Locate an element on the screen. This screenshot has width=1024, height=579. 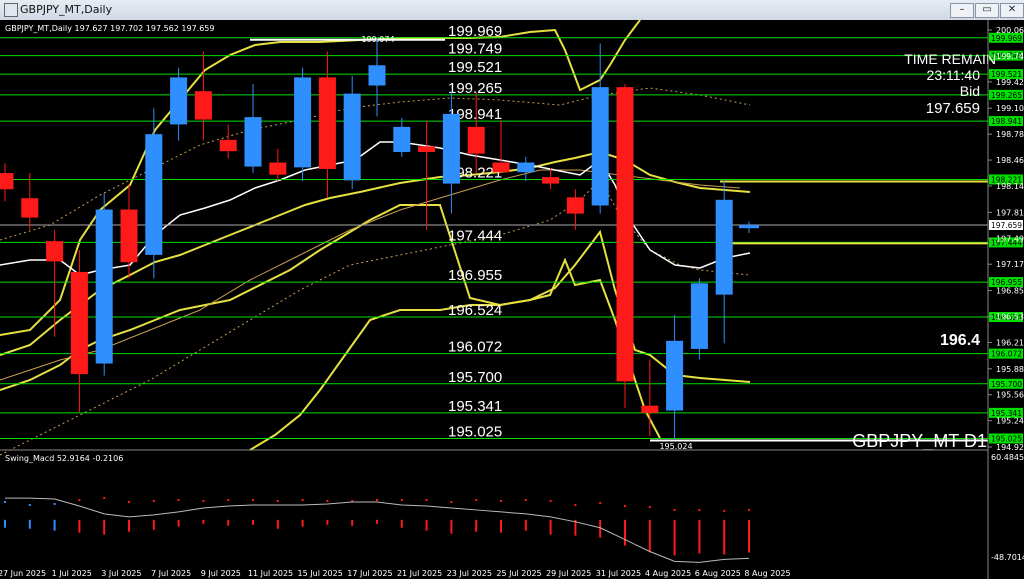
price-tick-label: 198.140 is located at coordinates (1010, 186).